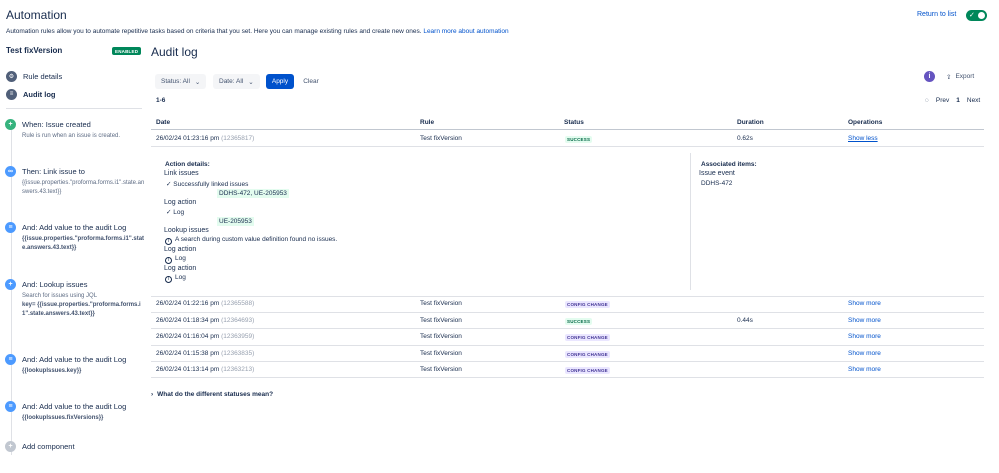  Describe the element at coordinates (745, 320) in the screenshot. I see `row-duration: 0.44s` at that location.